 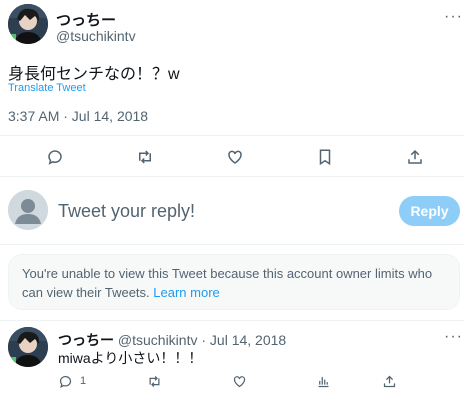 What do you see at coordinates (86, 19) in the screenshot?
I see `author-display-name: つっちー` at bounding box center [86, 19].